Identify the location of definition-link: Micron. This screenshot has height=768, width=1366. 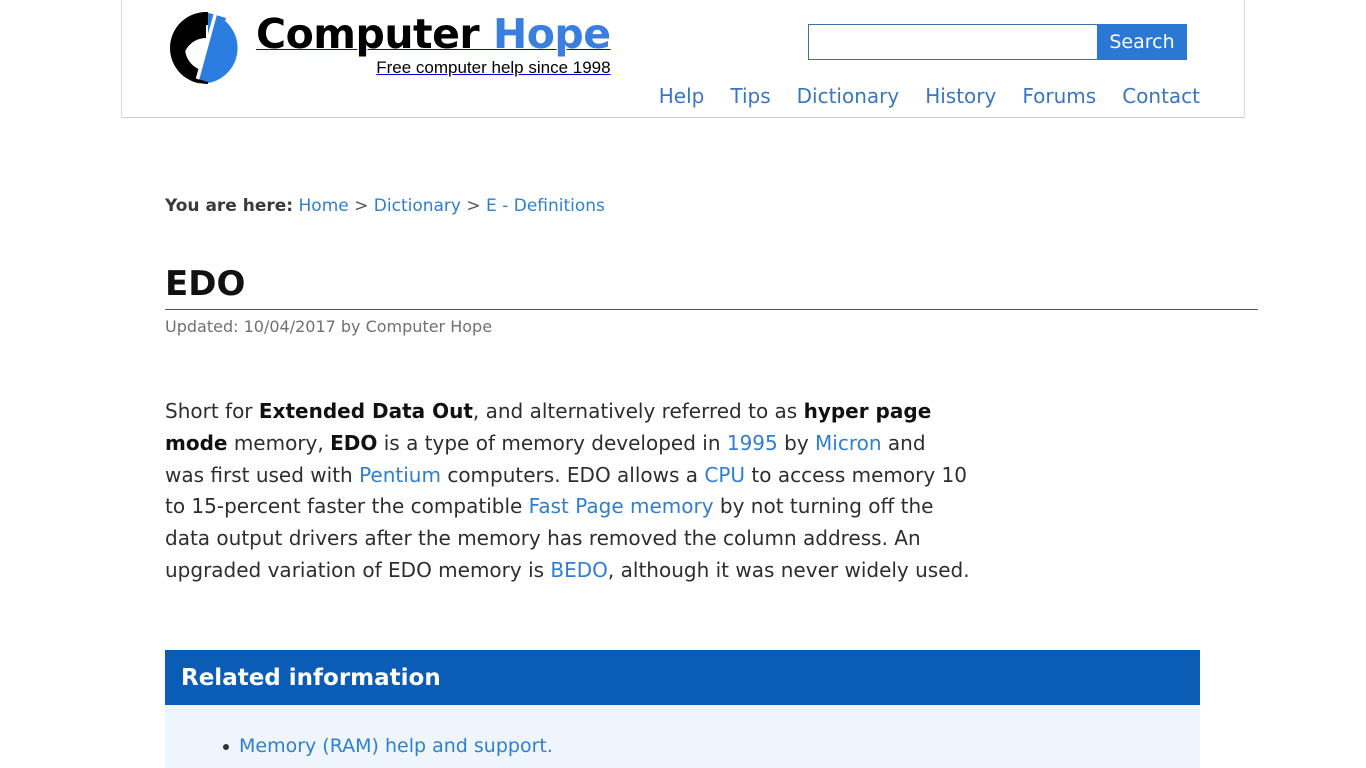
(848, 443).